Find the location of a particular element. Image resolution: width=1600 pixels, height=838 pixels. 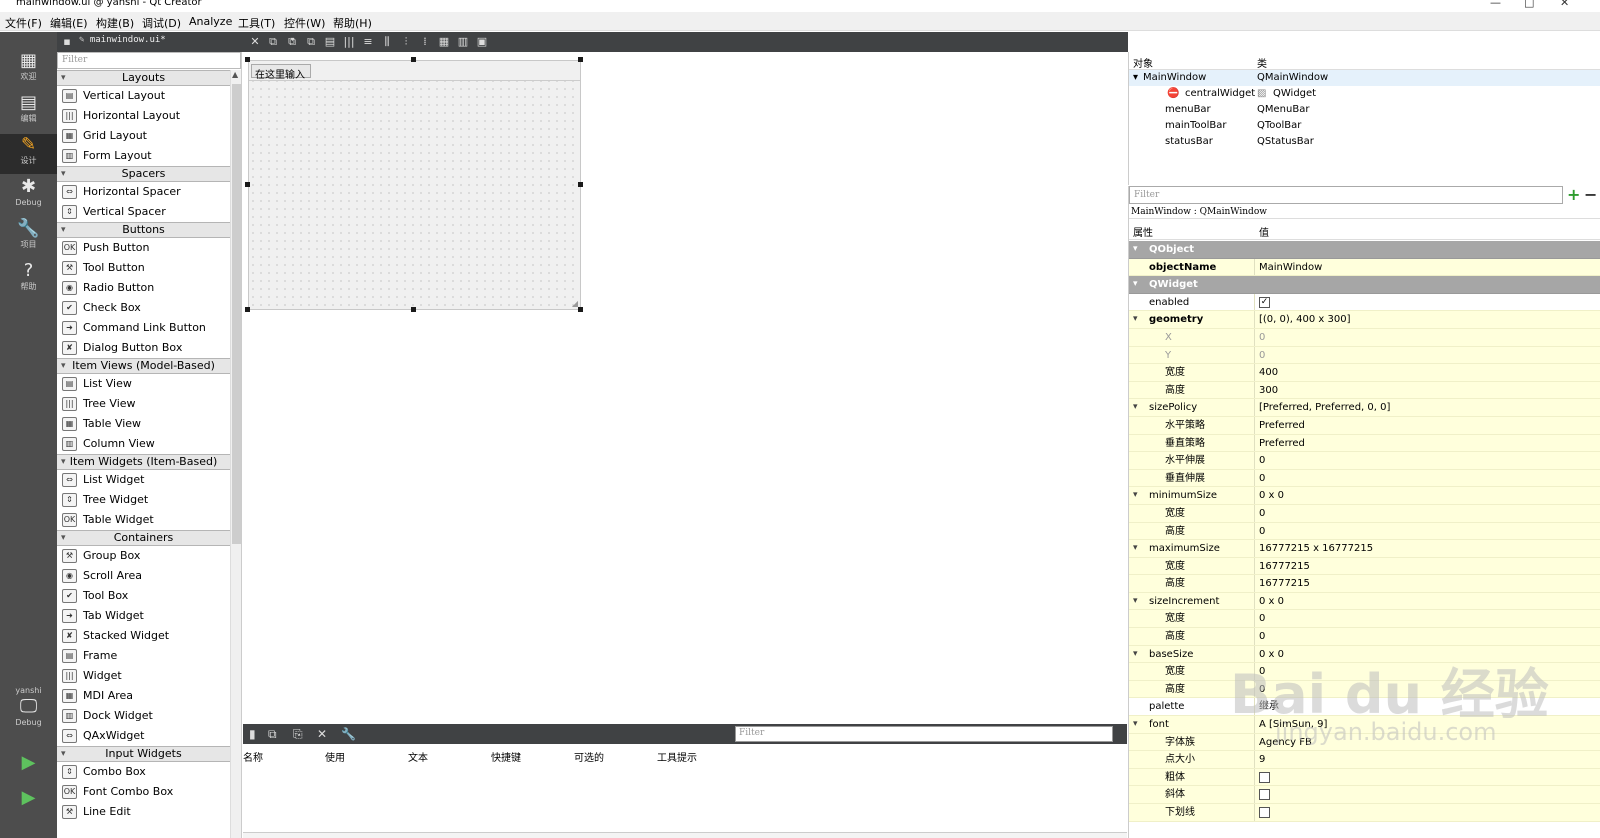

widget-item: ➜ Tab Widget is located at coordinates (143, 616).